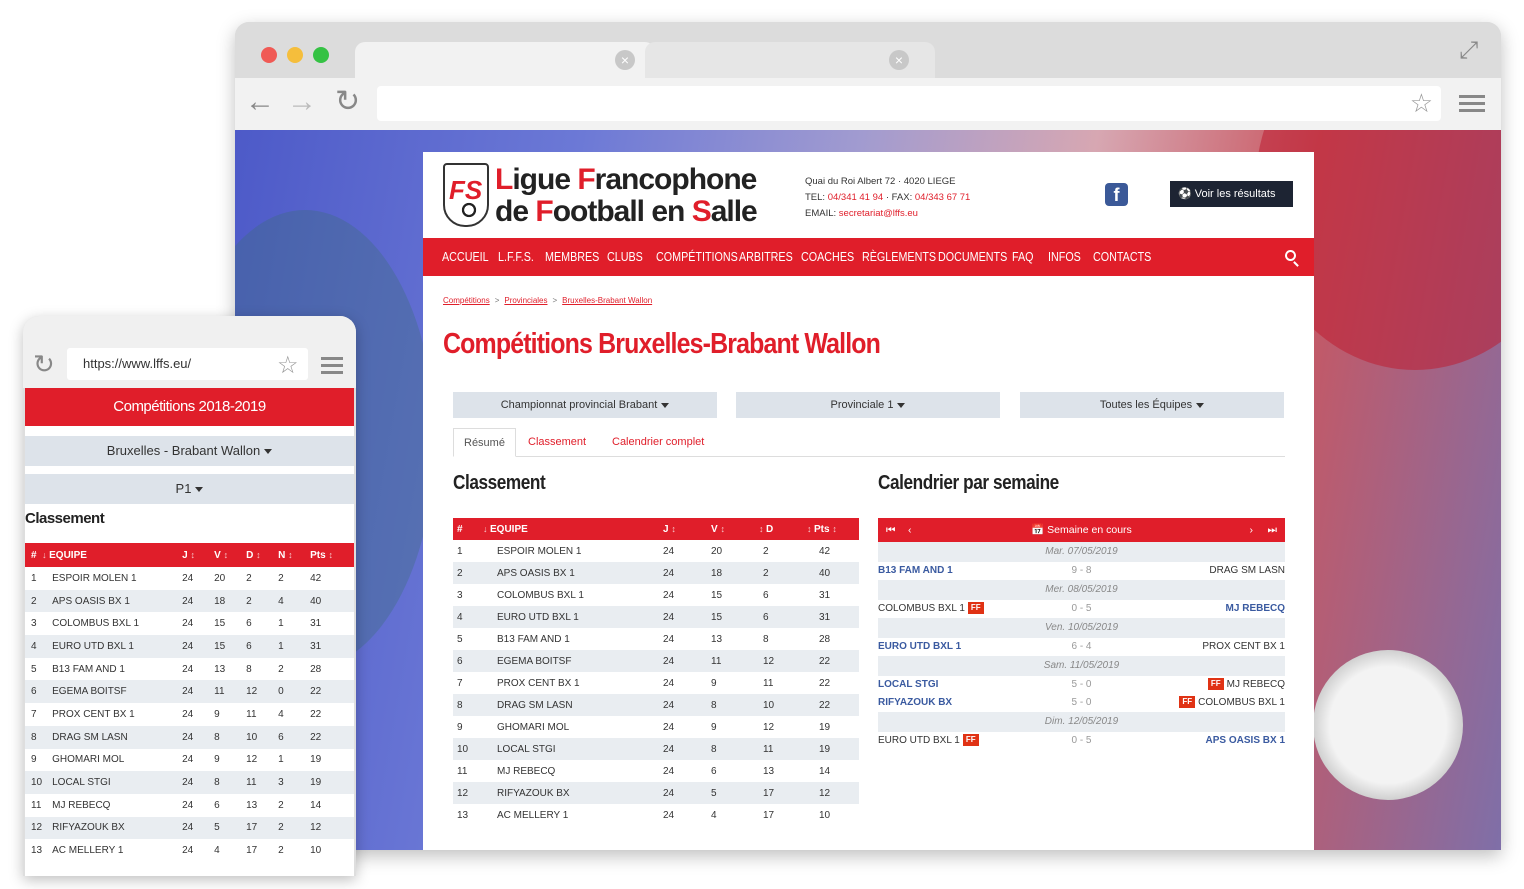 The height and width of the screenshot is (889, 1524). Describe the element at coordinates (855, 197) in the screenshot. I see `phone-link: 04/341 41 94` at that location.